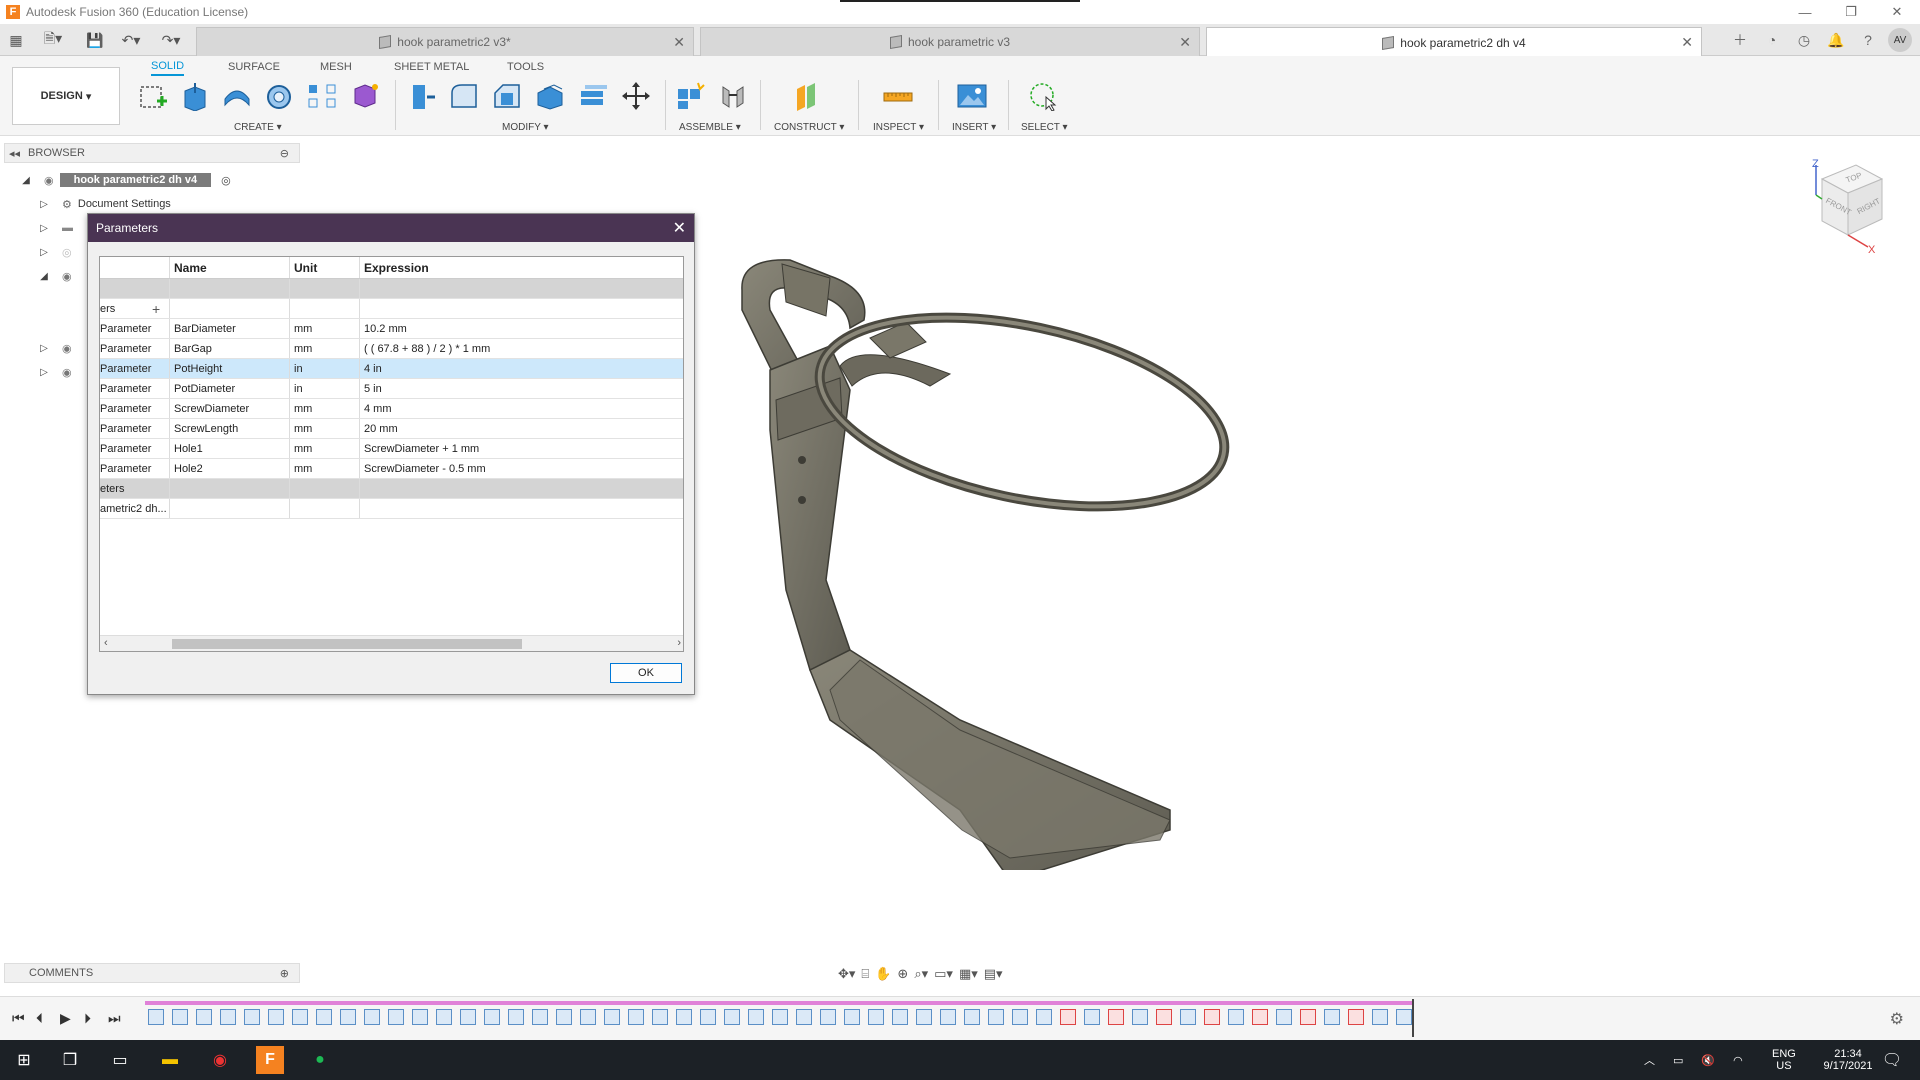  I want to click on dialog-title-bar: Parameters ✕, so click(391, 228).